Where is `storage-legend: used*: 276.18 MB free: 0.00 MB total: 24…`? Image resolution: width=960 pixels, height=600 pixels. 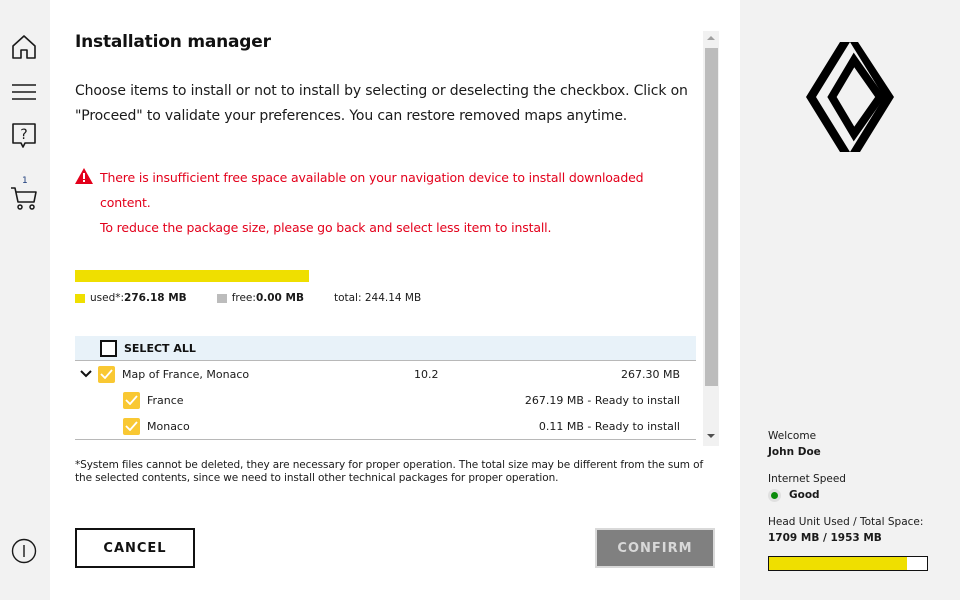 storage-legend: used*: 276.18 MB free: 0.00 MB total: 24… is located at coordinates (248, 298).